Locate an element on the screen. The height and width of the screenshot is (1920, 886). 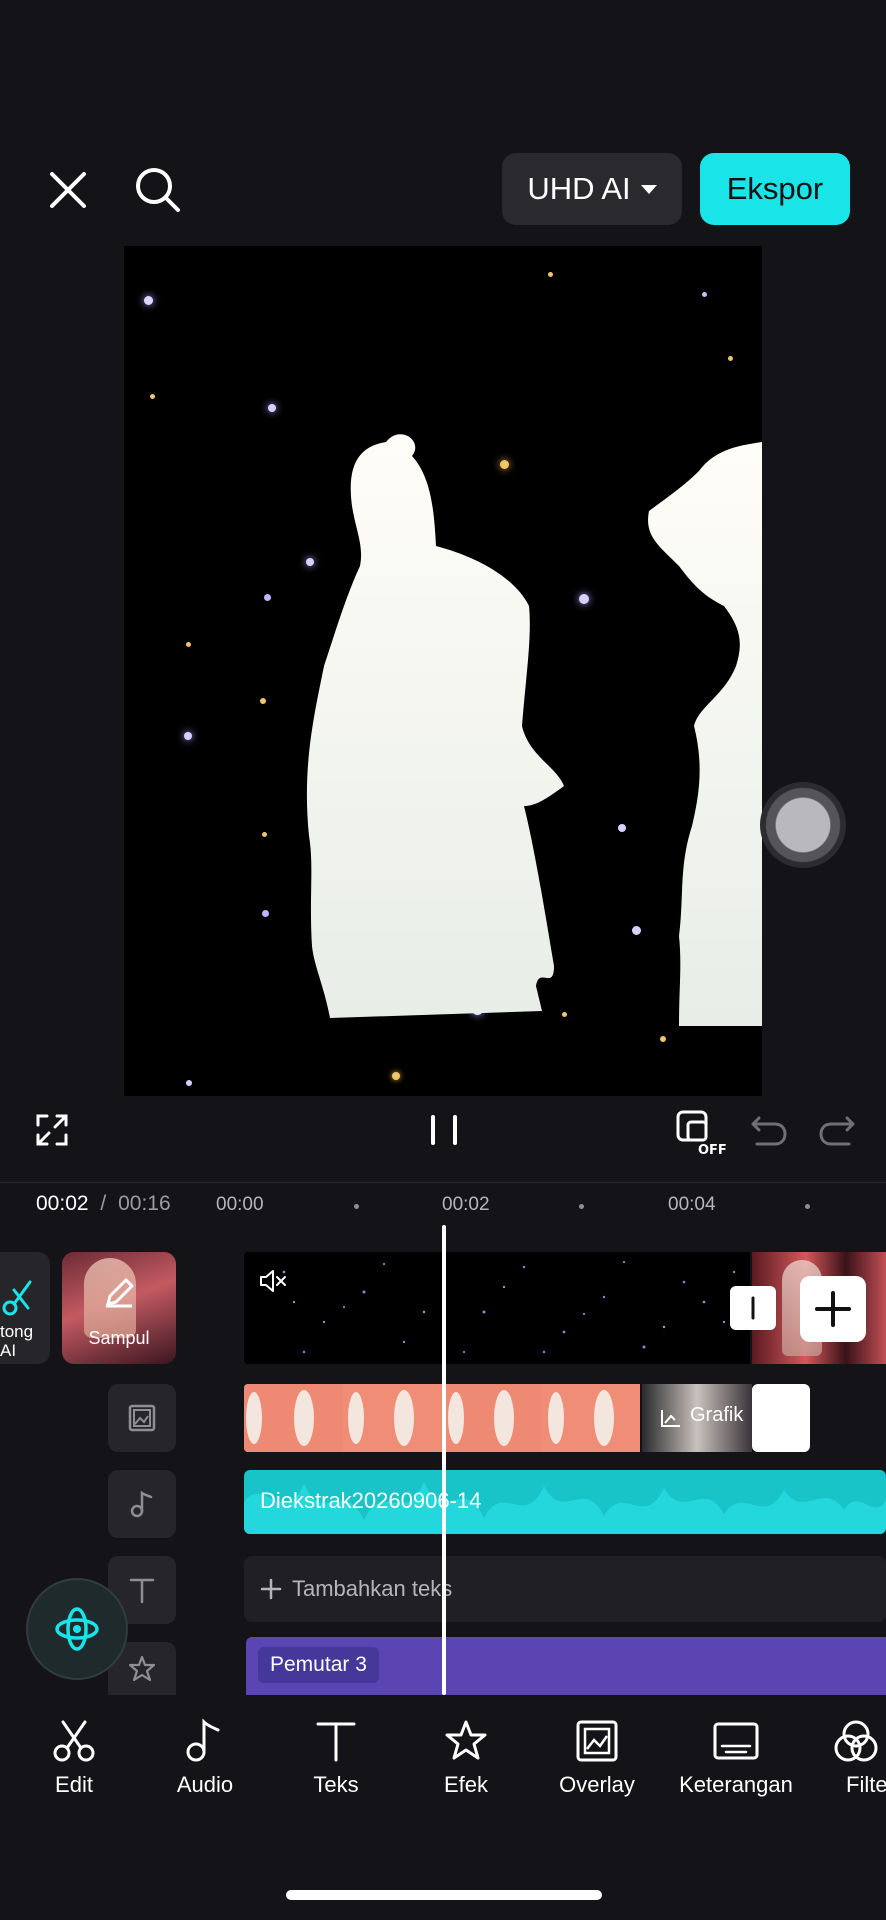
audio-clip-label: Diekstrak20260906-14 is located at coordinates (371, 1500).